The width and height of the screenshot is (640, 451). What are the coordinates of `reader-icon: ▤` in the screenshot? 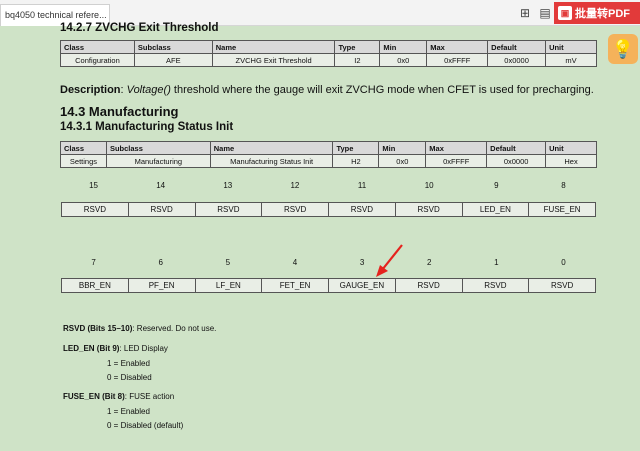 It's located at (545, 13).